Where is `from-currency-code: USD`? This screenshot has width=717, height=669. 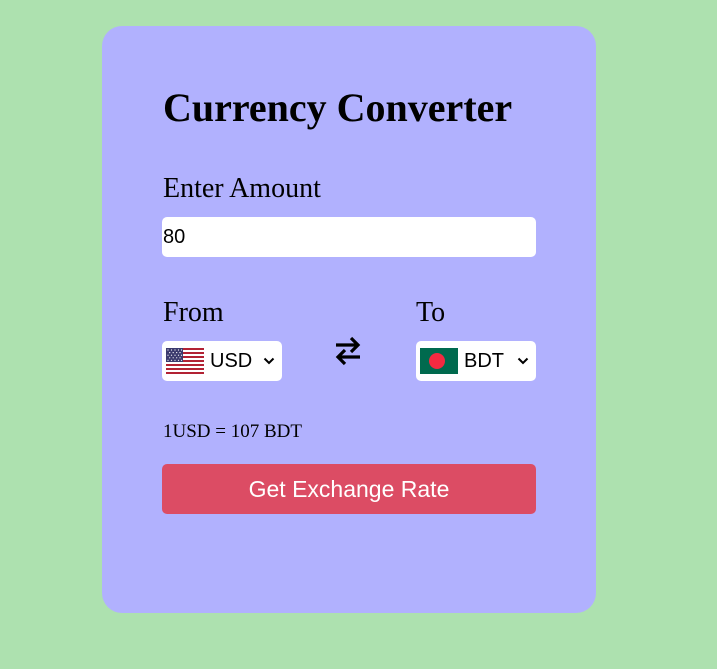 from-currency-code: USD is located at coordinates (231, 361).